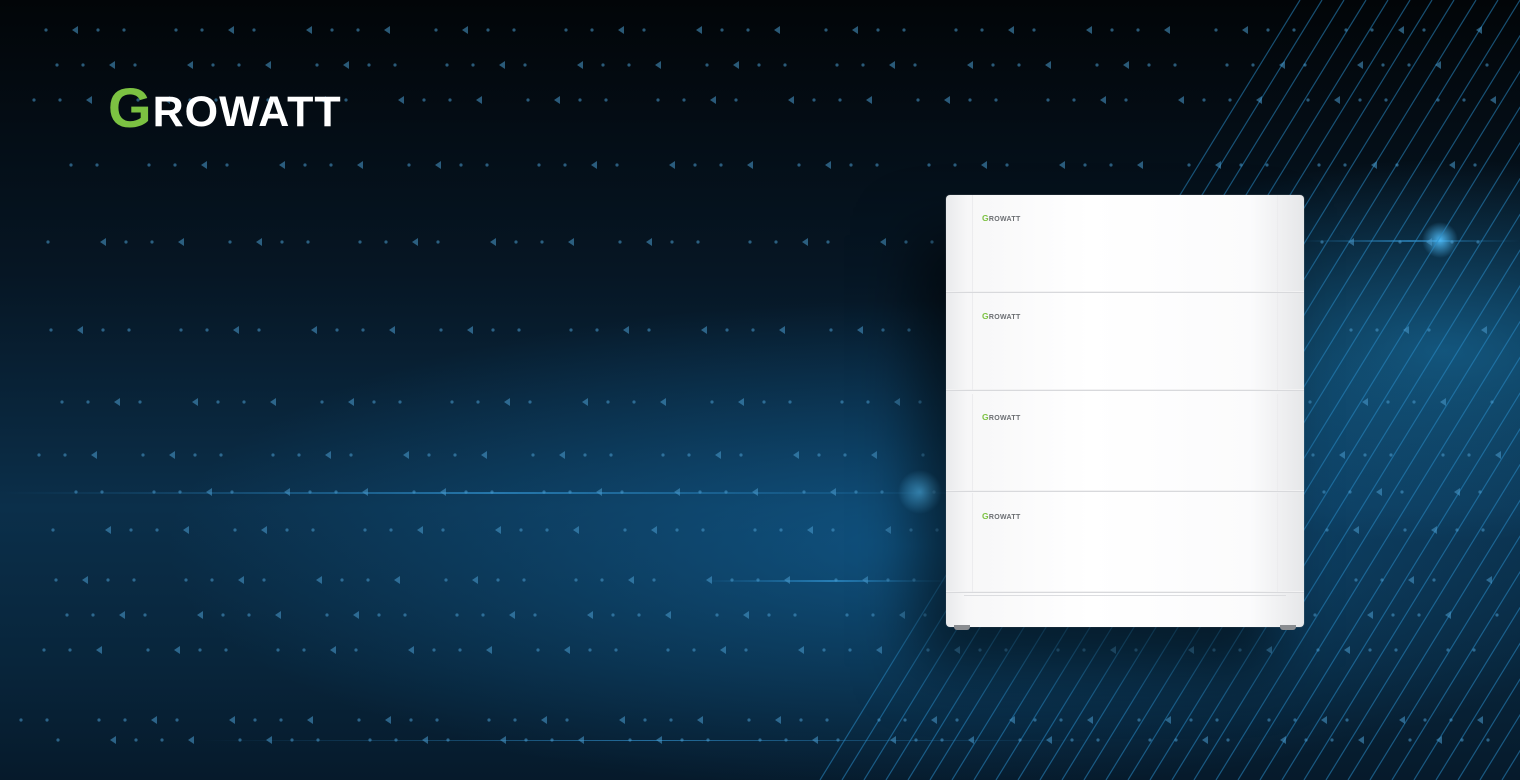 Image resolution: width=1520 pixels, height=780 pixels. Describe the element at coordinates (1125, 443) in the screenshot. I see `battery-module-3: GROWATT` at that location.